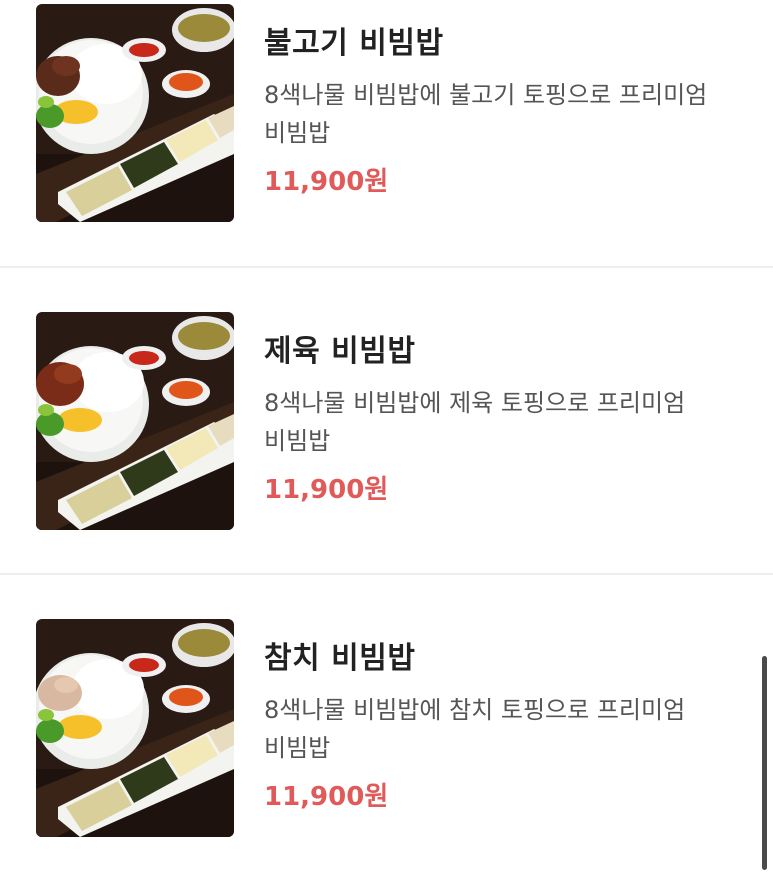  What do you see at coordinates (135, 728) in the screenshot?
I see `tuna-bibimbap-photo` at bounding box center [135, 728].